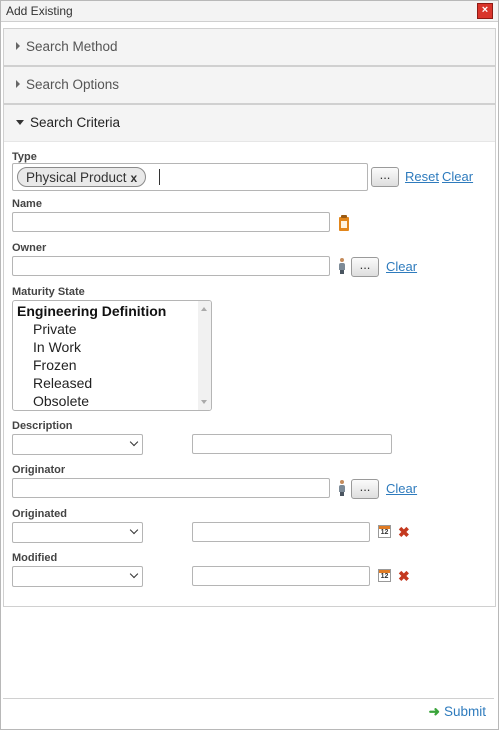 This screenshot has height=730, width=499. What do you see at coordinates (434, 711) in the screenshot?
I see `arrow-right-icon: ➜` at bounding box center [434, 711].